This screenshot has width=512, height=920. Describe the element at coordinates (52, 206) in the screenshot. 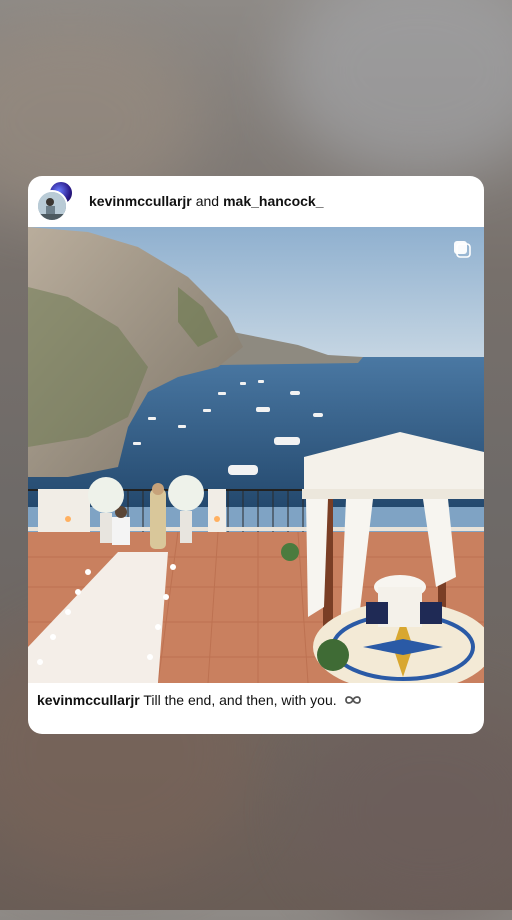

I see `avatar` at that location.